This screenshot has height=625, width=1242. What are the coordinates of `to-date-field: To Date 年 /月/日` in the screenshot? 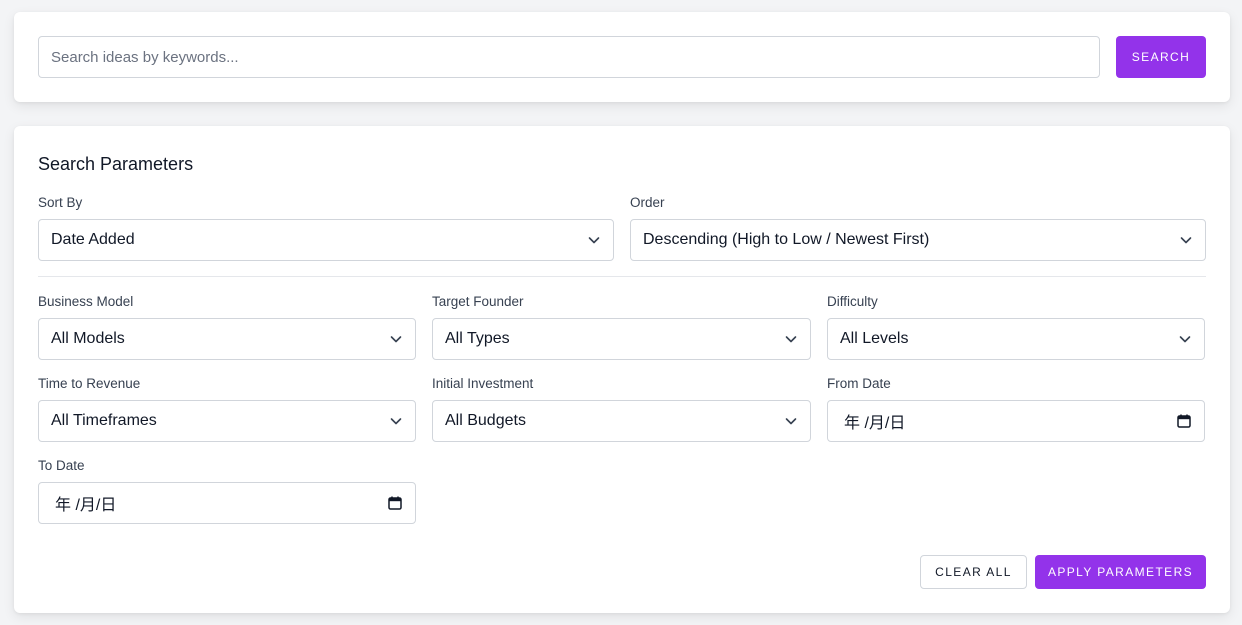 It's located at (227, 491).